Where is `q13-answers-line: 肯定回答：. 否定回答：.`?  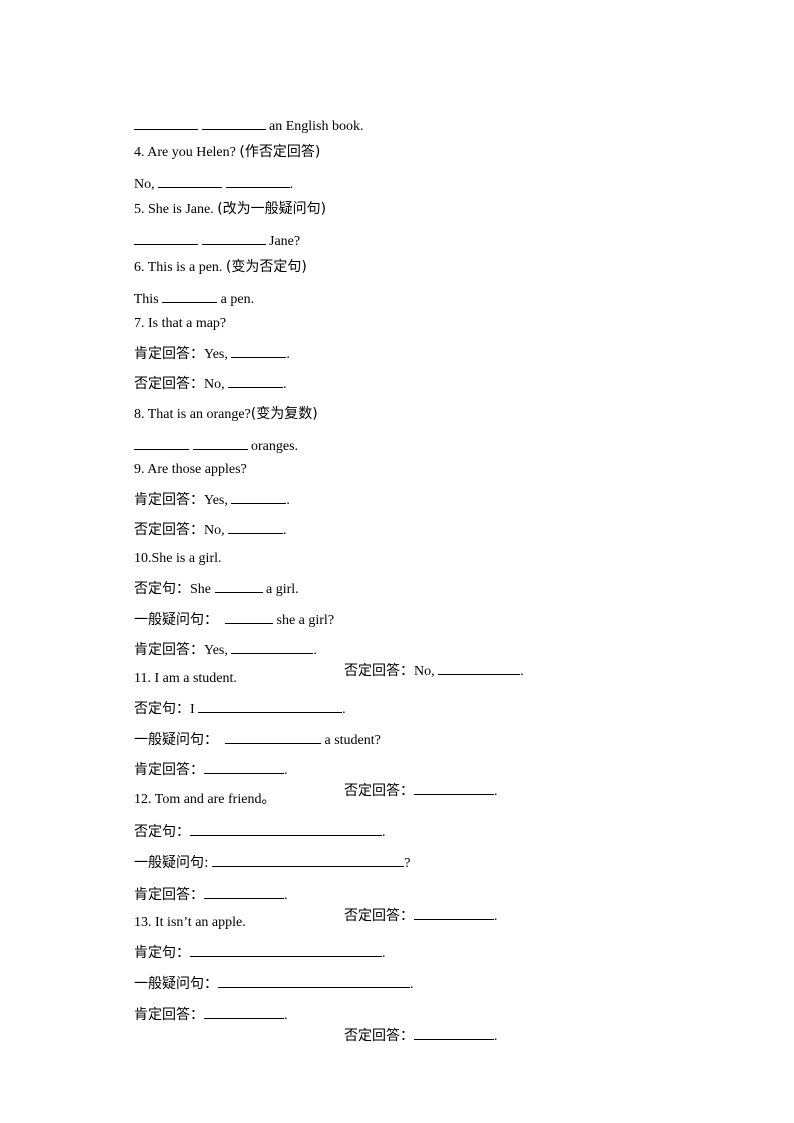 q13-answers-line: 肯定回答：. 否定回答：. is located at coordinates (420, 1023).